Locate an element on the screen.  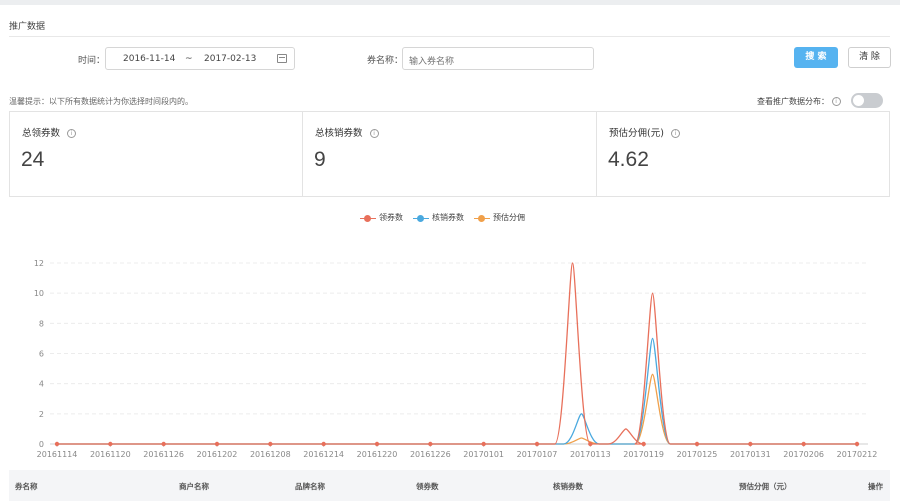
y-tick-label: 4 is located at coordinates (41, 384).